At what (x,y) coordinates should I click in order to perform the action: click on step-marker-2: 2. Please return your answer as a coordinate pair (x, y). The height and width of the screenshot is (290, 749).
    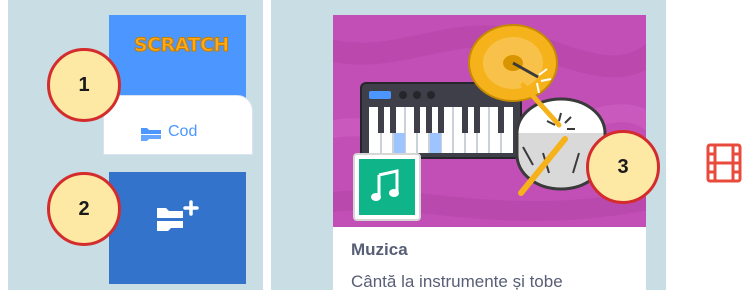
    Looking at the image, I should click on (84, 209).